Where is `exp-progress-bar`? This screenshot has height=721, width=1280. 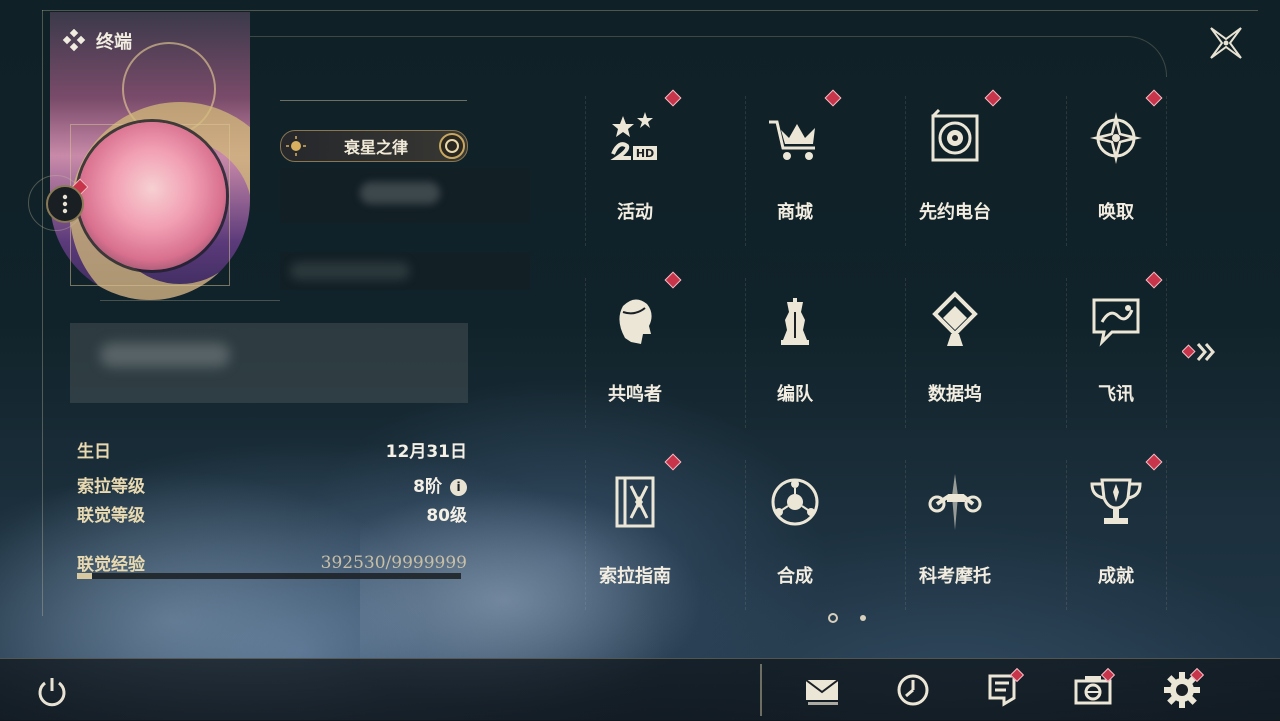 exp-progress-bar is located at coordinates (269, 576).